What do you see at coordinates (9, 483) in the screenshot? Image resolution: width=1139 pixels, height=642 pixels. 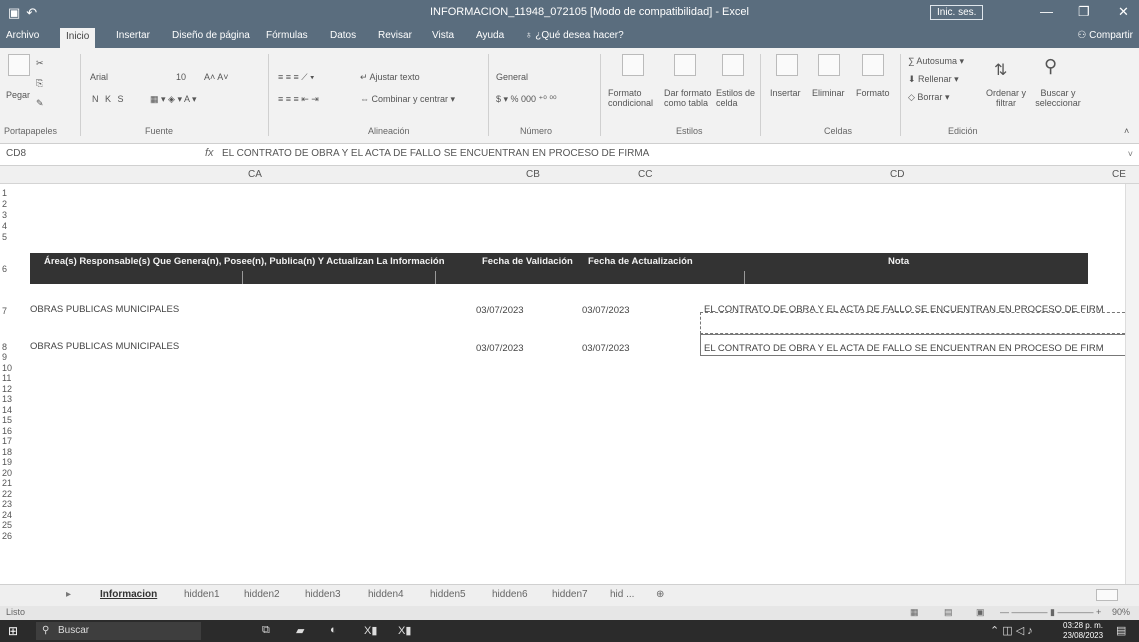 I see `row-number: 21` at bounding box center [9, 483].